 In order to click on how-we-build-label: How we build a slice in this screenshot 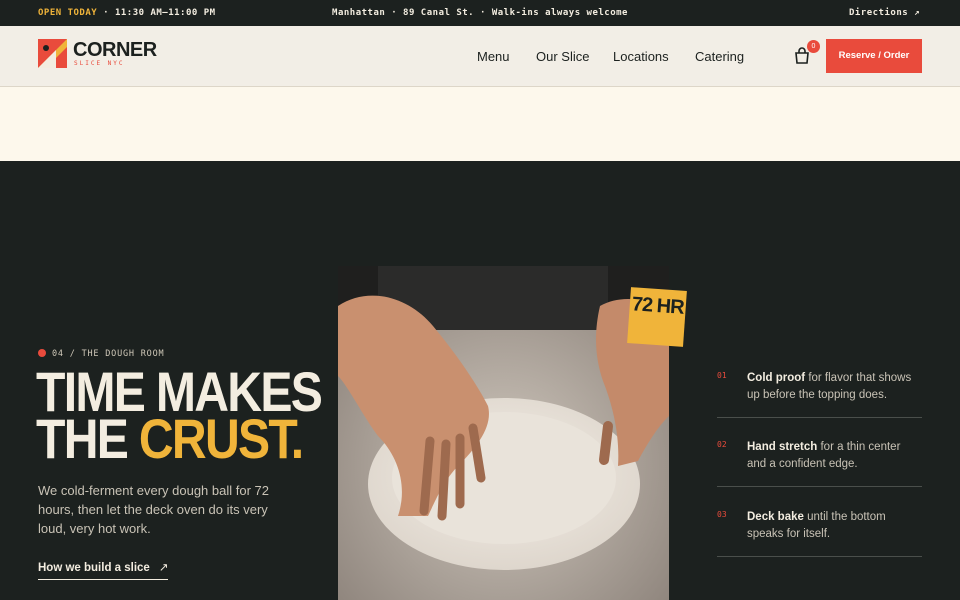, I will do `click(94, 568)`.